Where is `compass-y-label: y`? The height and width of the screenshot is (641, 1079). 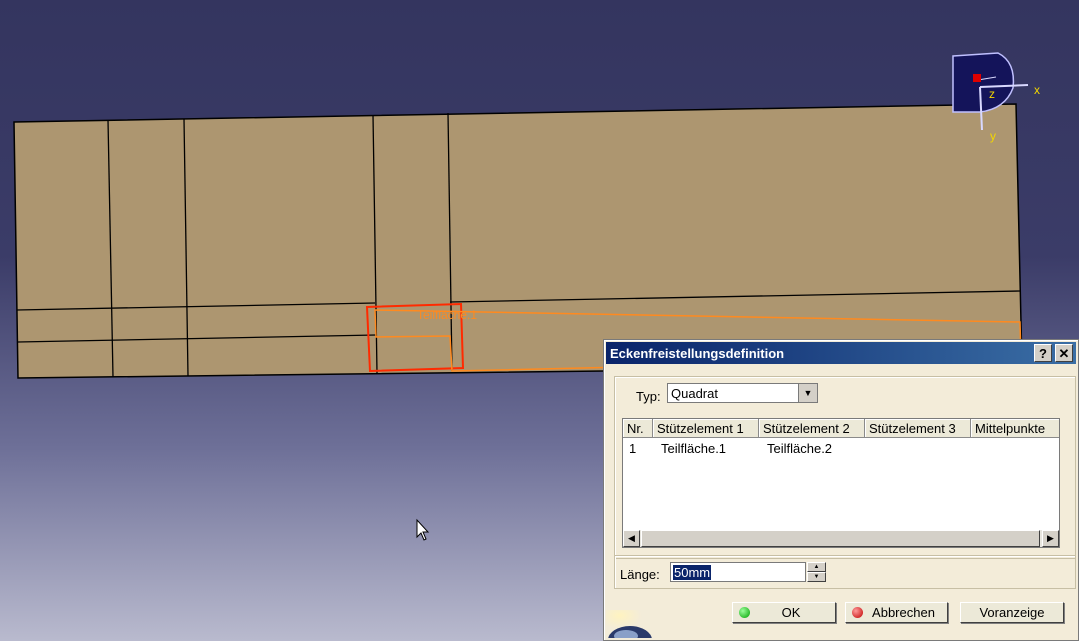 compass-y-label: y is located at coordinates (993, 136).